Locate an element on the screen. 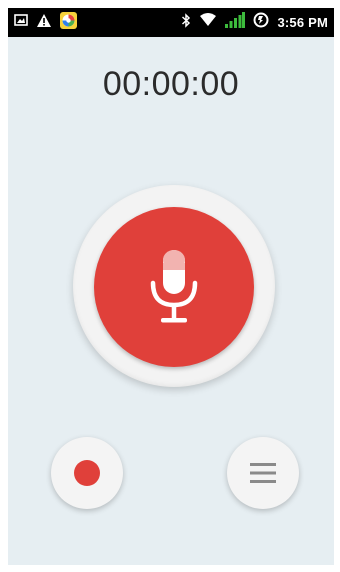 This screenshot has height=572, width=340. record-dot-icon is located at coordinates (87, 473).